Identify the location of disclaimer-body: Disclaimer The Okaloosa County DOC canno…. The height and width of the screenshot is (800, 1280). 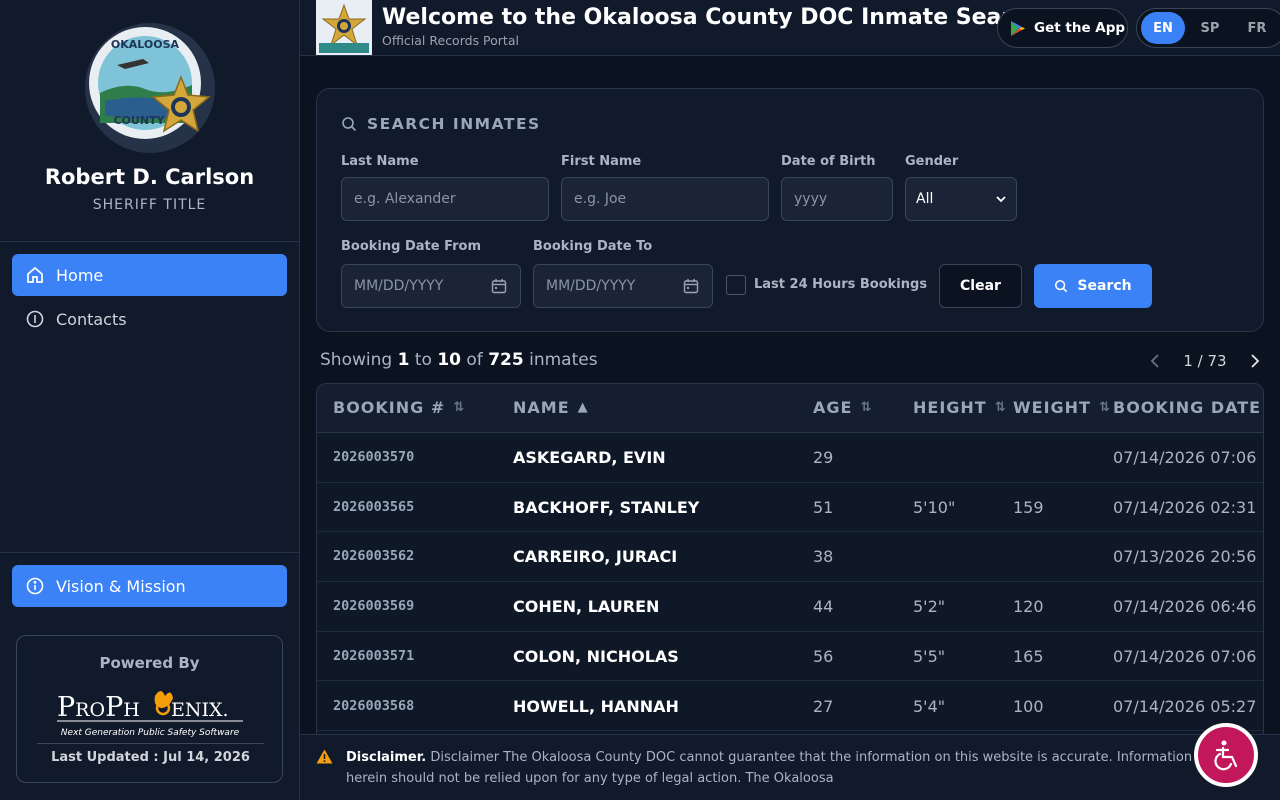
(769, 768).